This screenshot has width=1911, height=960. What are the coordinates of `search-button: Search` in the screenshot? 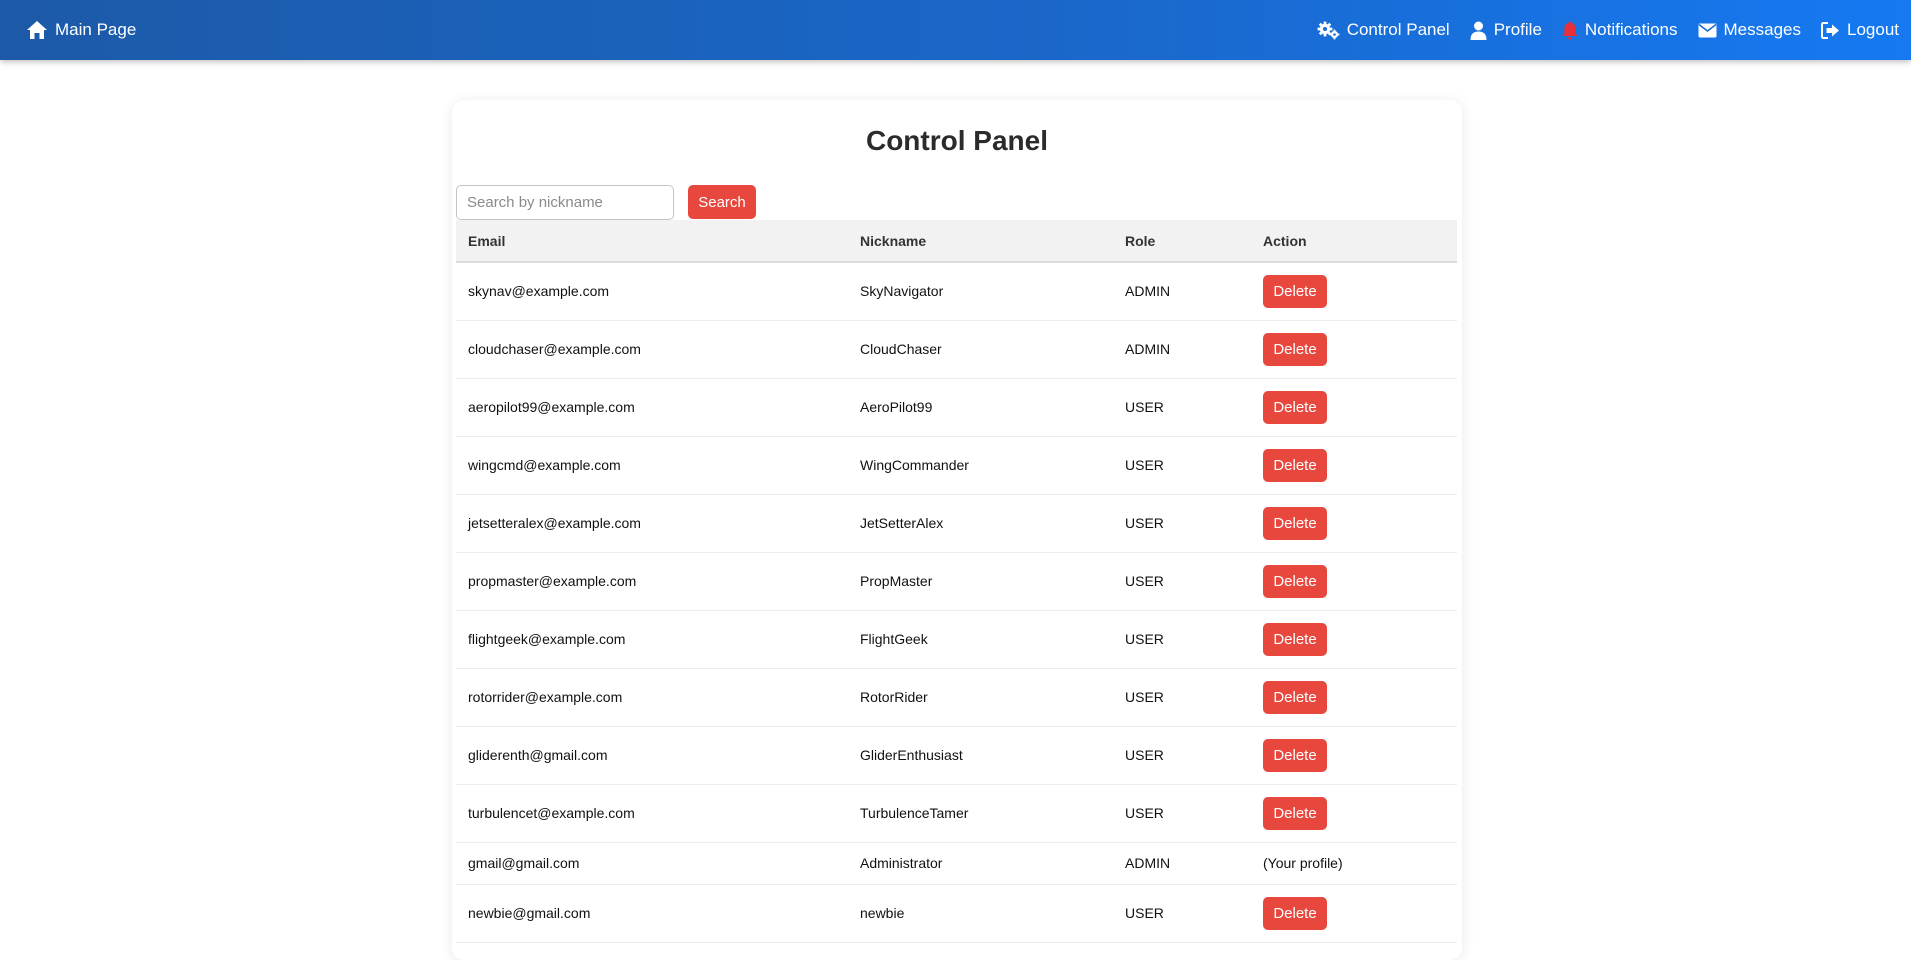 It's located at (722, 202).